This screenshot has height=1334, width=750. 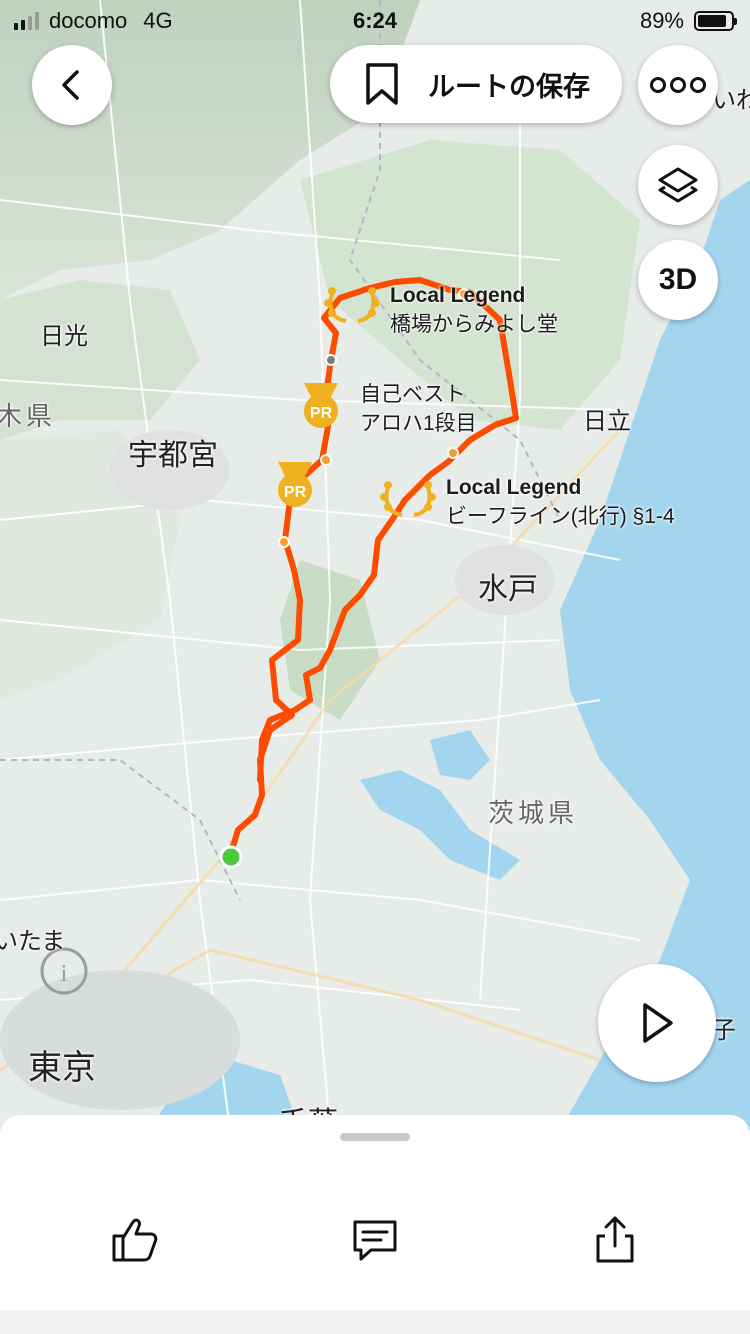 I want to click on label-mito: 水戸, so click(x=508, y=589).